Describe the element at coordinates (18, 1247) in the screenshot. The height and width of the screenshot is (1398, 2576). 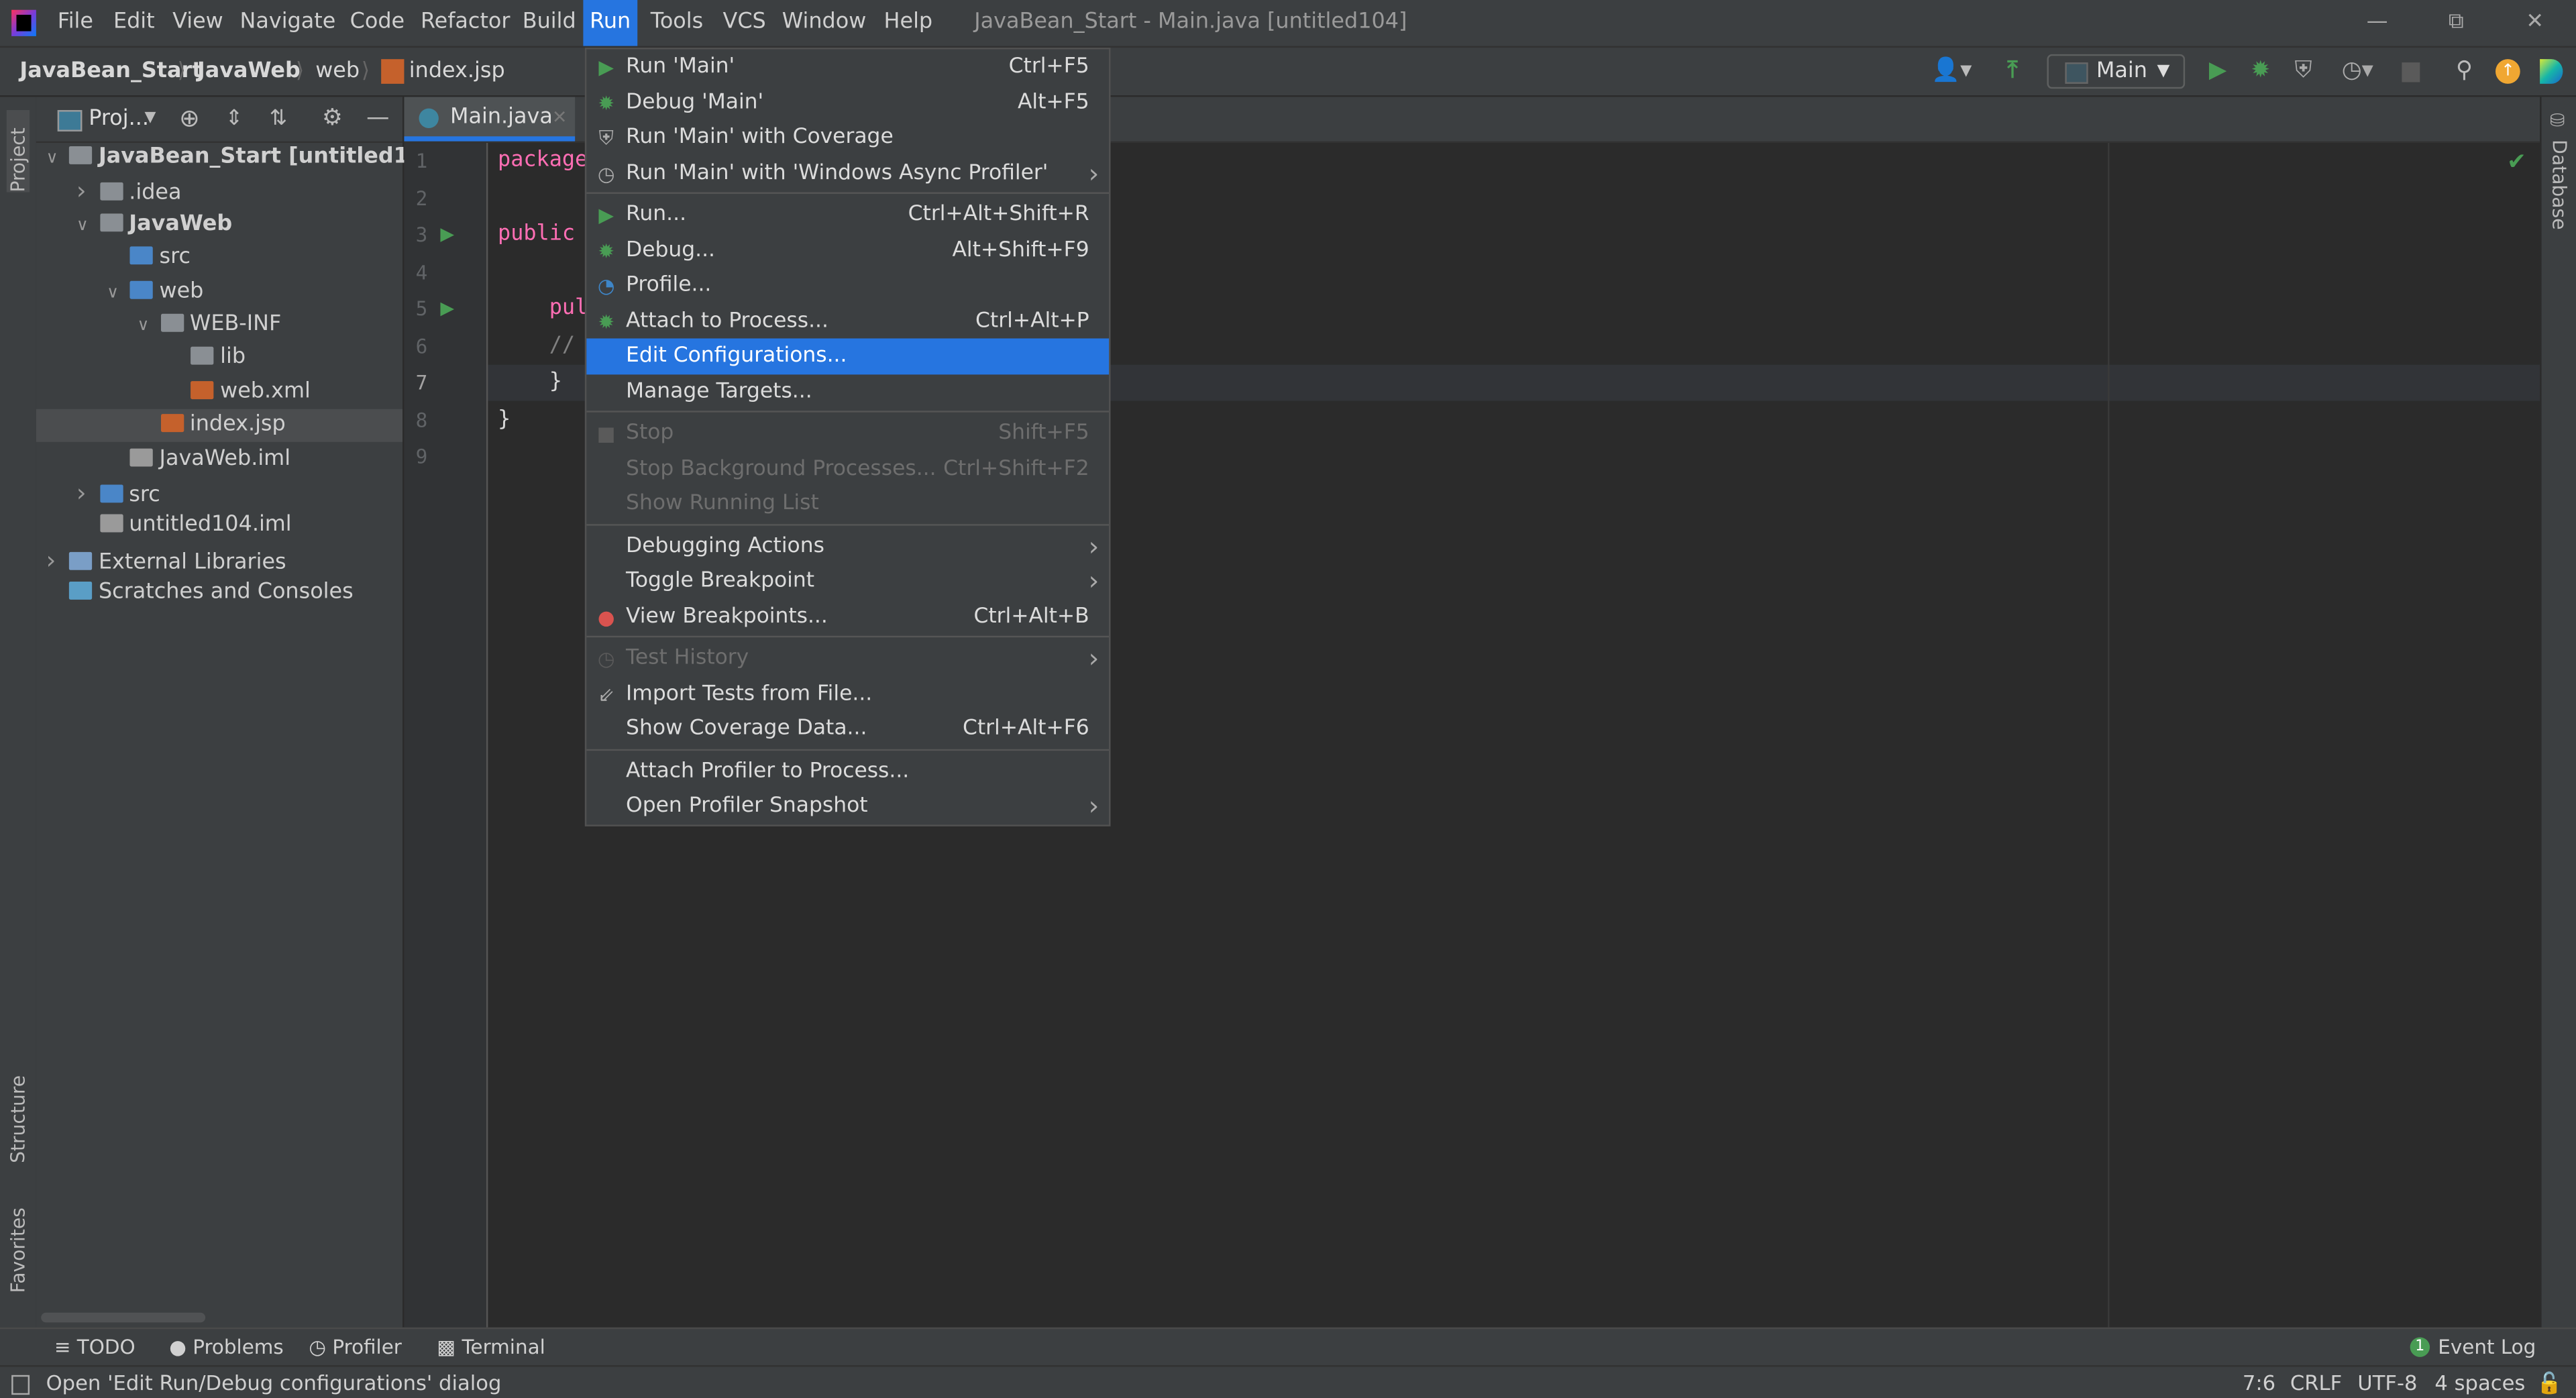
I see `favorites-tool-tab: Favorites` at that location.